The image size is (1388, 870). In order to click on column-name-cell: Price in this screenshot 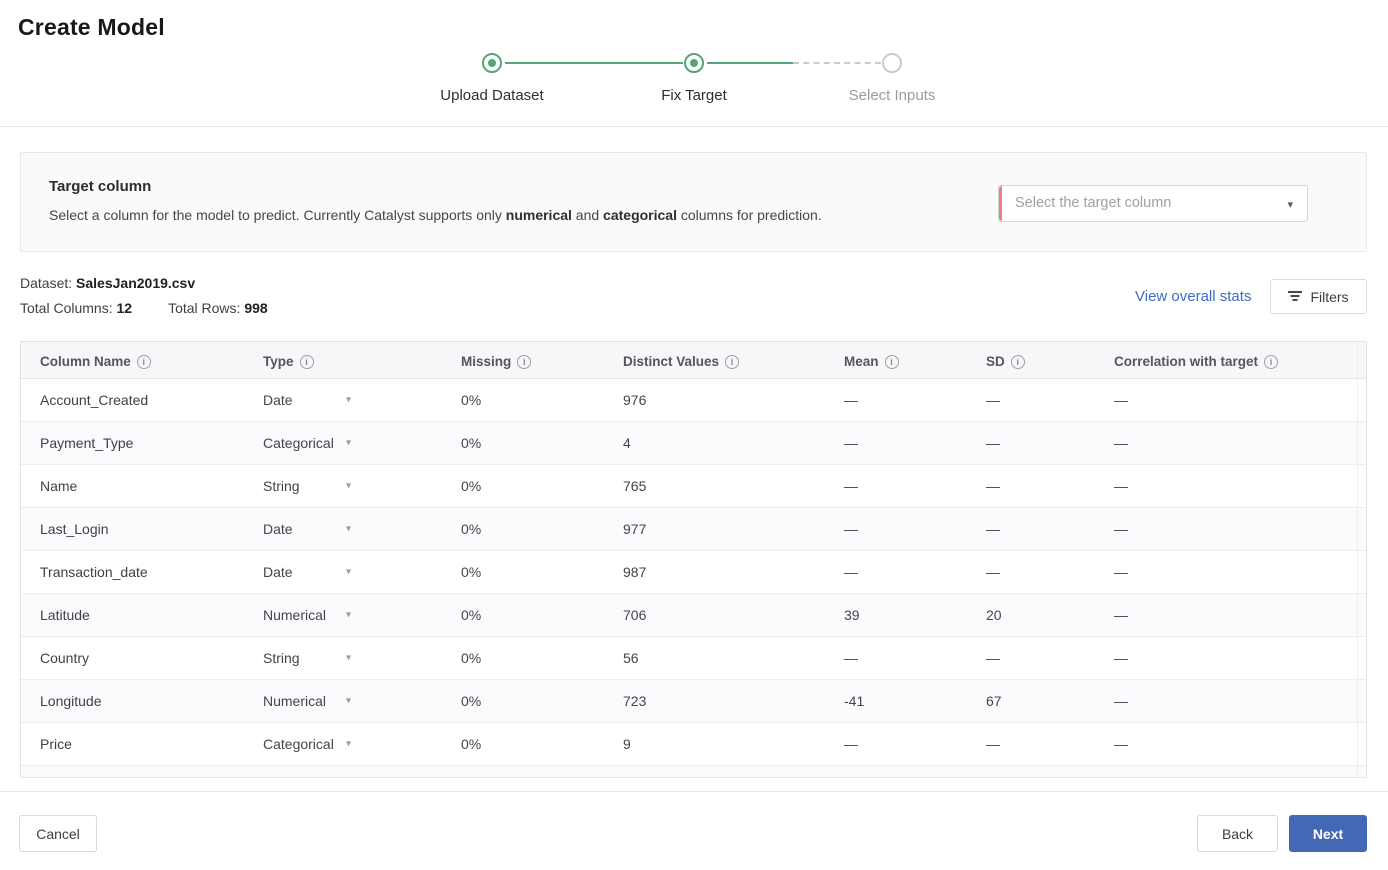, I will do `click(56, 744)`.